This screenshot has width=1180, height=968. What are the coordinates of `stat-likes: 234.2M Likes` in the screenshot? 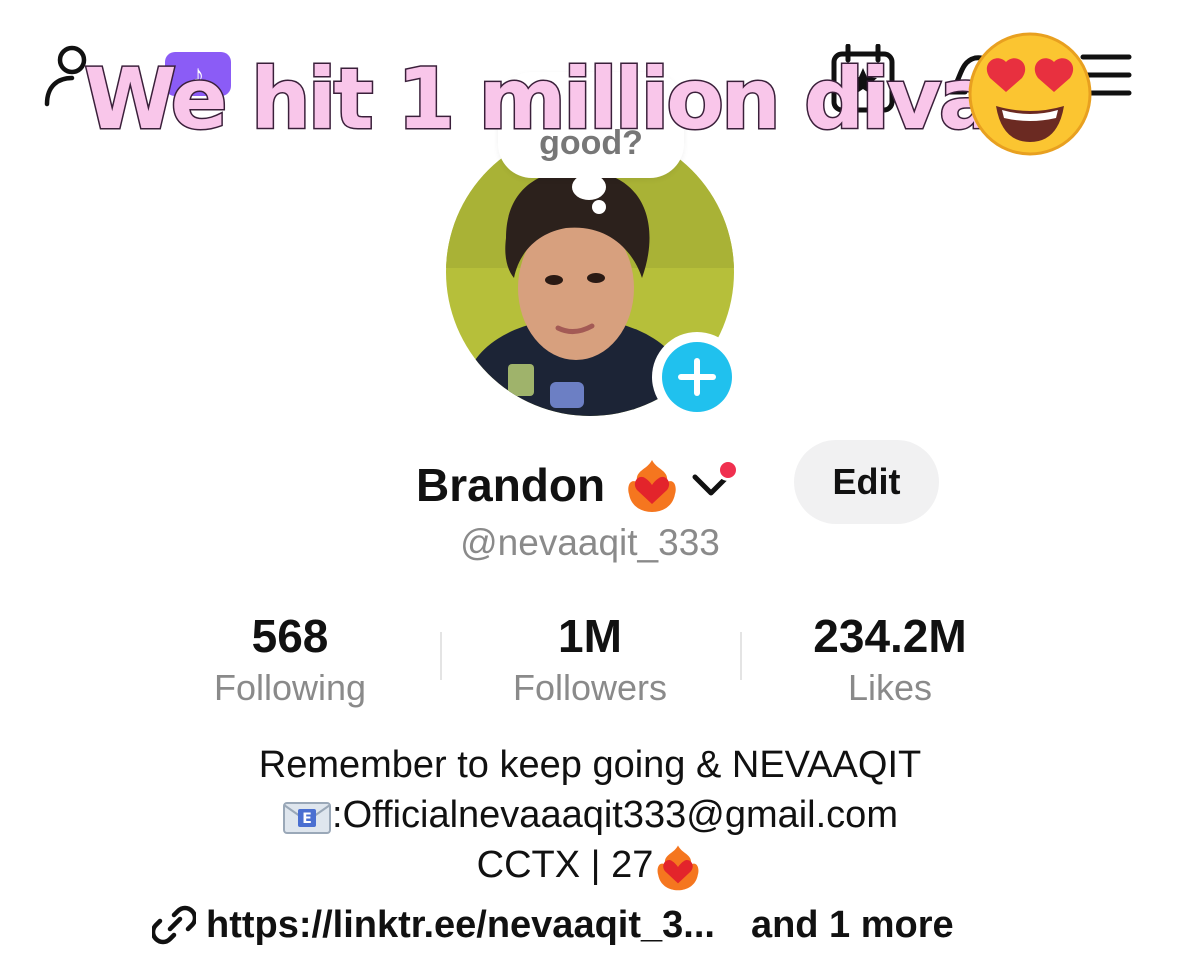 It's located at (890, 660).